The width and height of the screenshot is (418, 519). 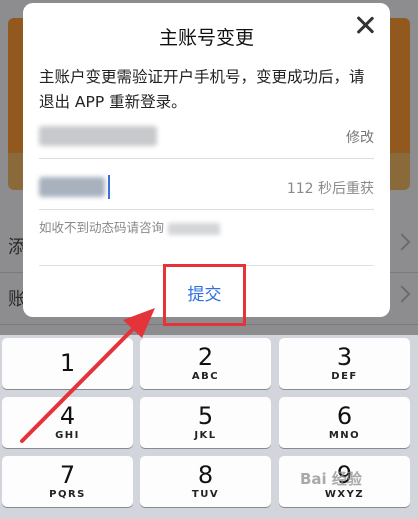 I want to click on key-number: 7, so click(x=67, y=475).